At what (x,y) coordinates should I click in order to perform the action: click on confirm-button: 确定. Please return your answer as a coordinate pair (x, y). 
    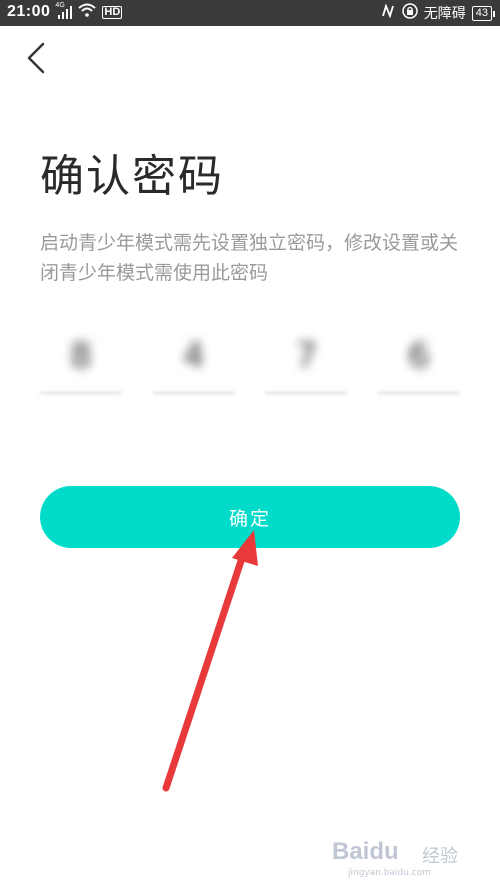
    Looking at the image, I should click on (250, 517).